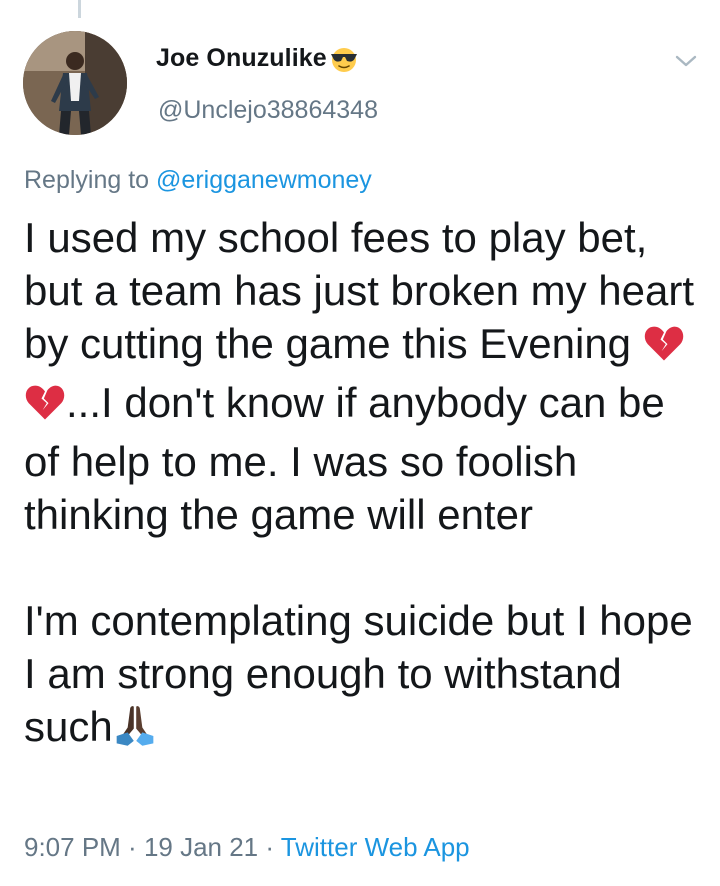 Image resolution: width=720 pixels, height=886 pixels. Describe the element at coordinates (135, 731) in the screenshot. I see `folded-hands-icon` at that location.